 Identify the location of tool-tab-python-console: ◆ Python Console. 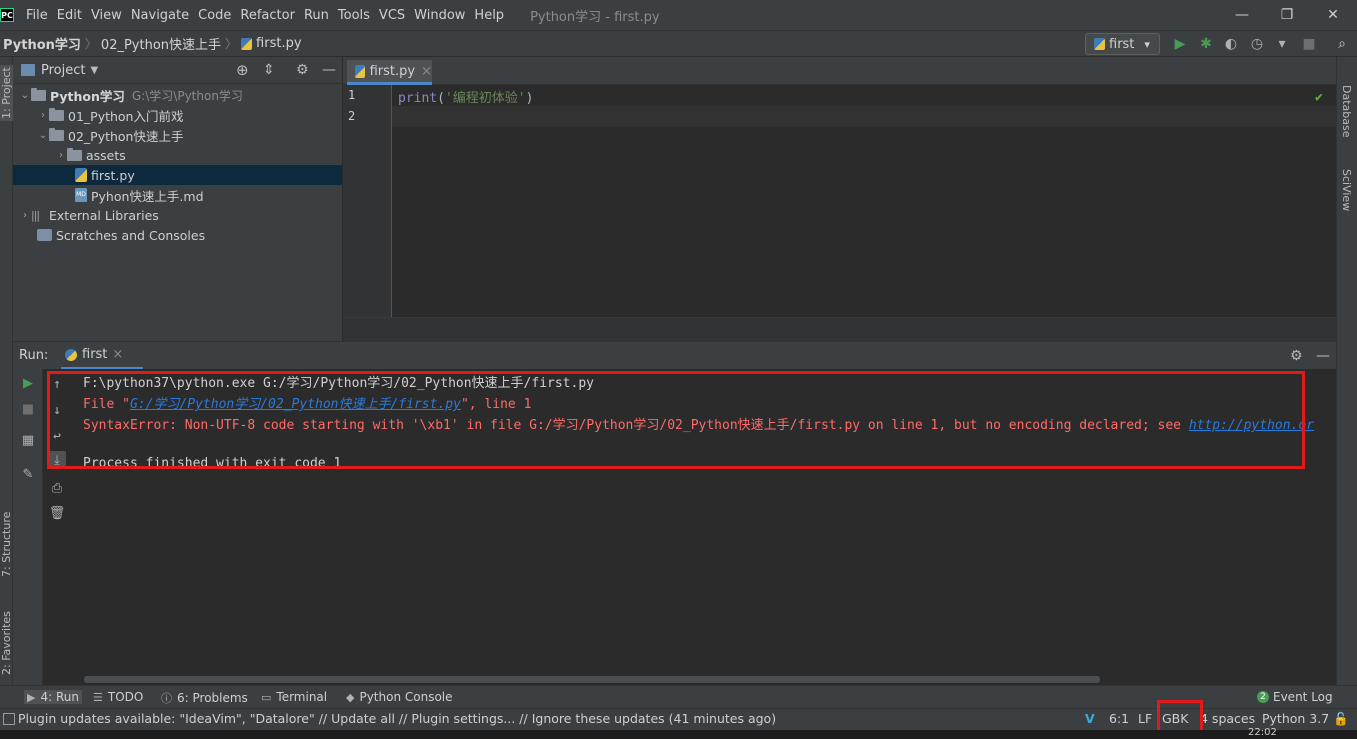
(399, 697).